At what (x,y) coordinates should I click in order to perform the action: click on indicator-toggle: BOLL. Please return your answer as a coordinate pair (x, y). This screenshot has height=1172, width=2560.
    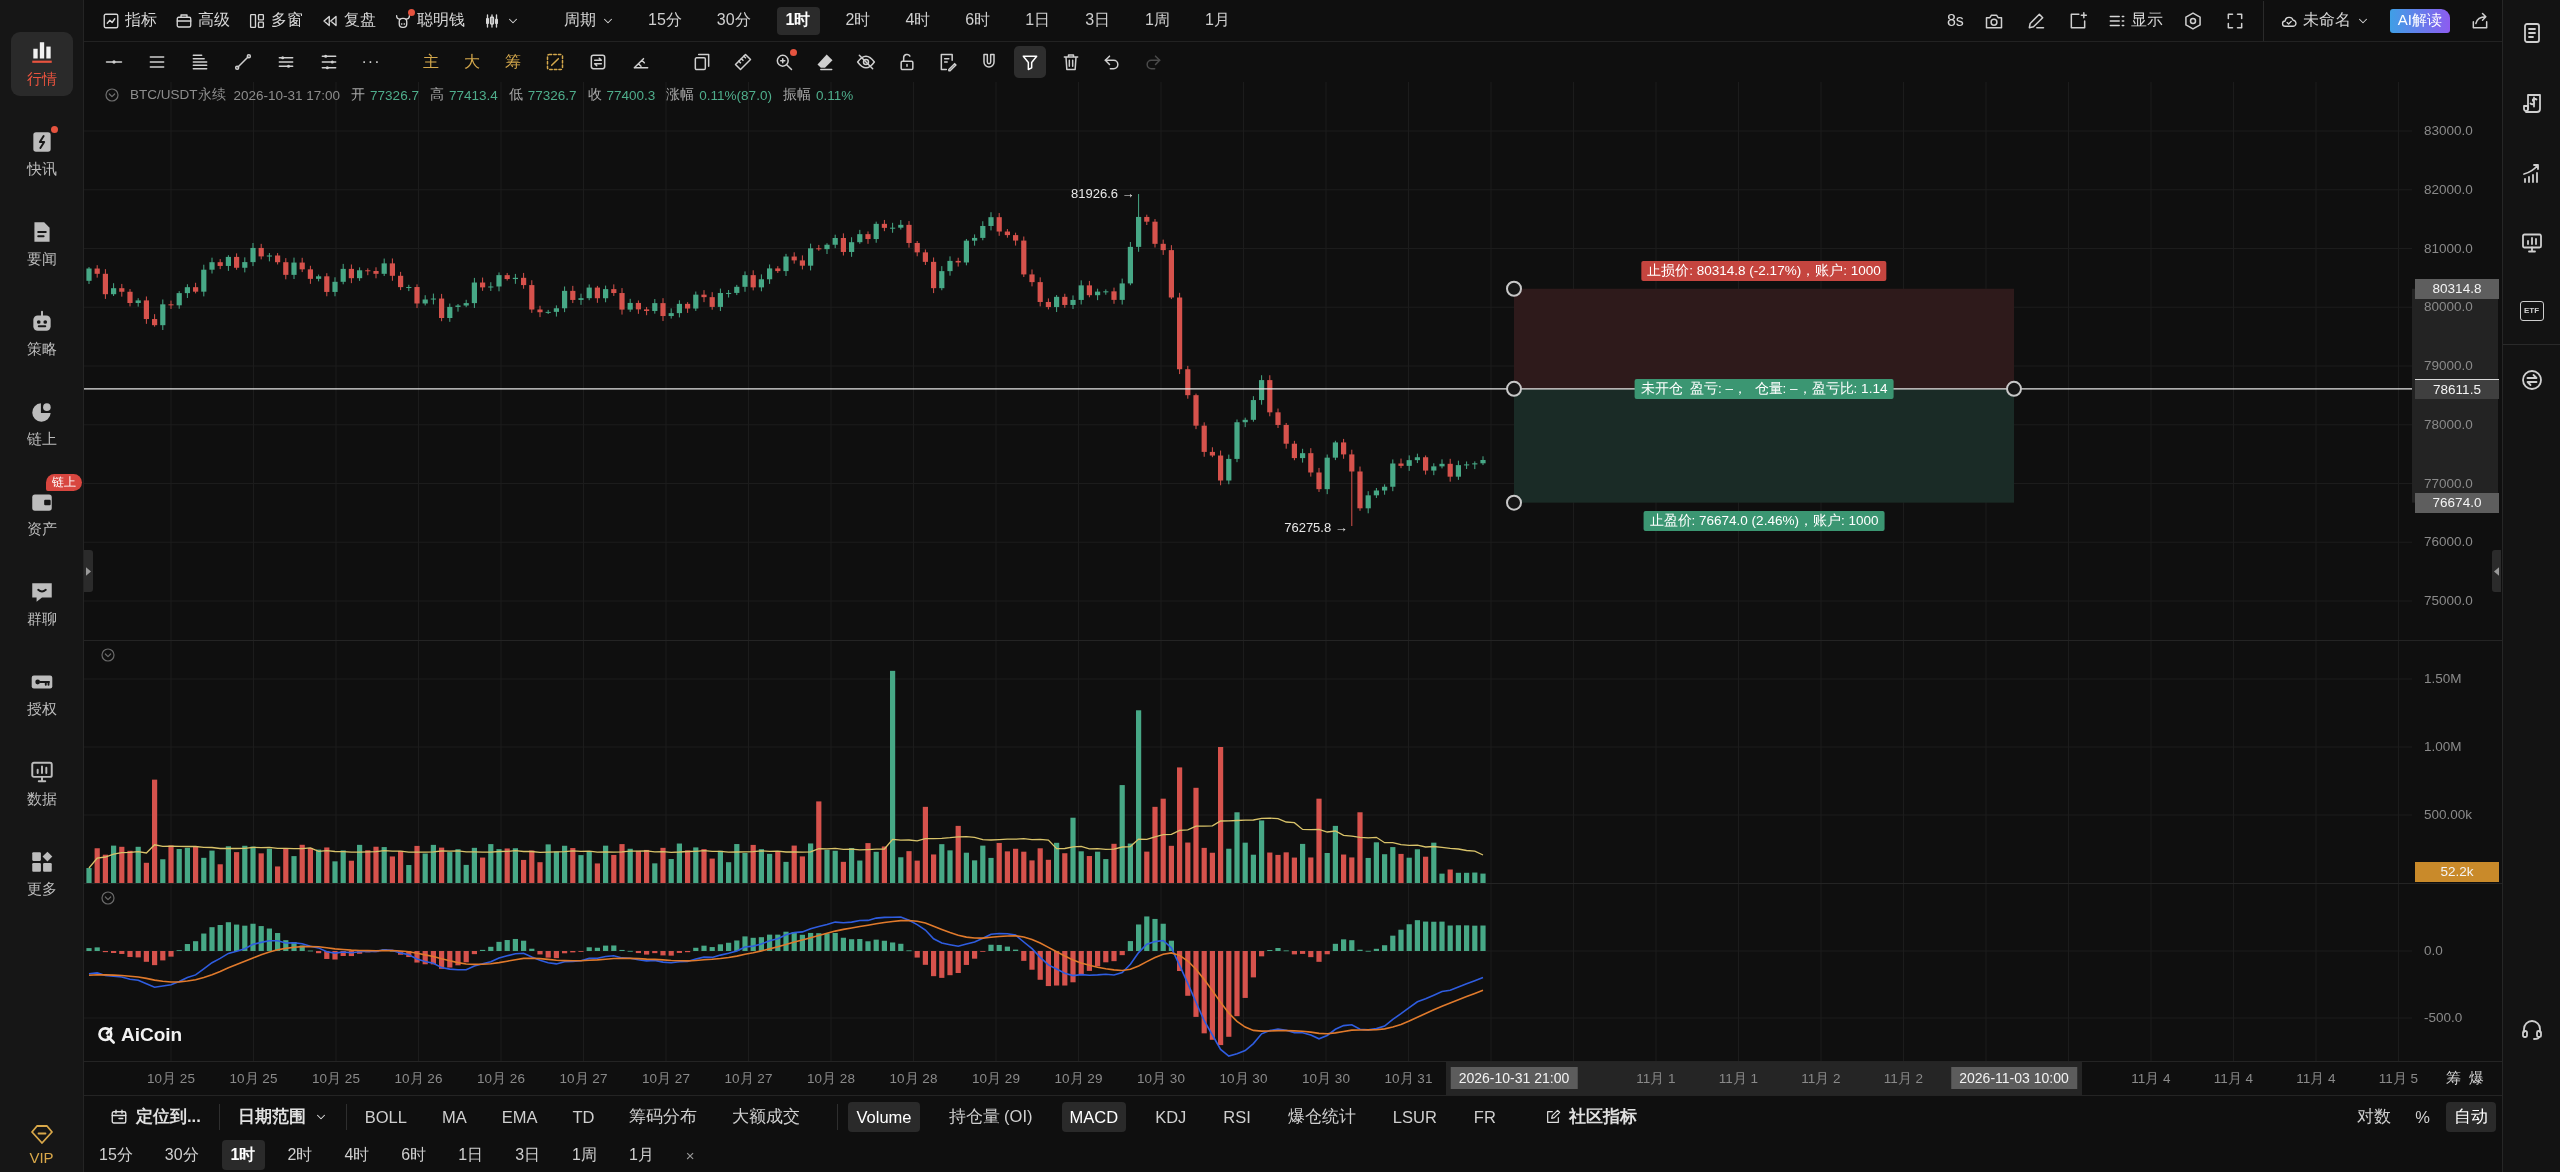
    Looking at the image, I should click on (385, 1117).